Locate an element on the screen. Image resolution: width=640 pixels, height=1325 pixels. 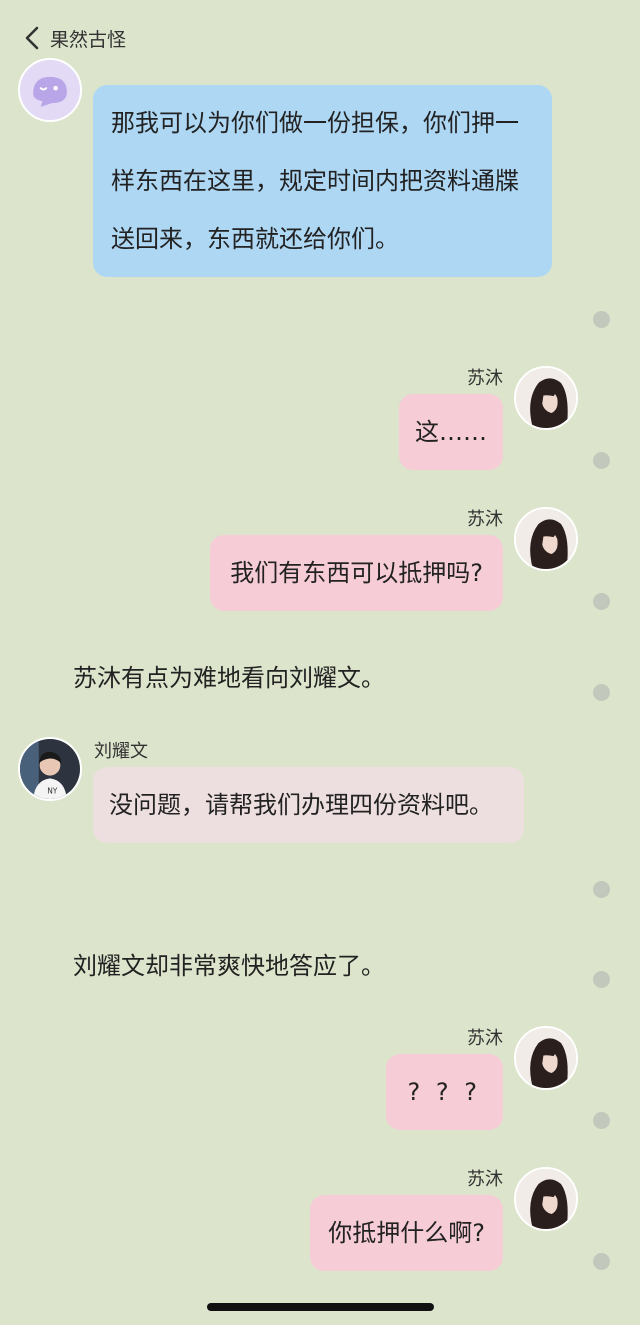
avatar: NY is located at coordinates (50, 769).